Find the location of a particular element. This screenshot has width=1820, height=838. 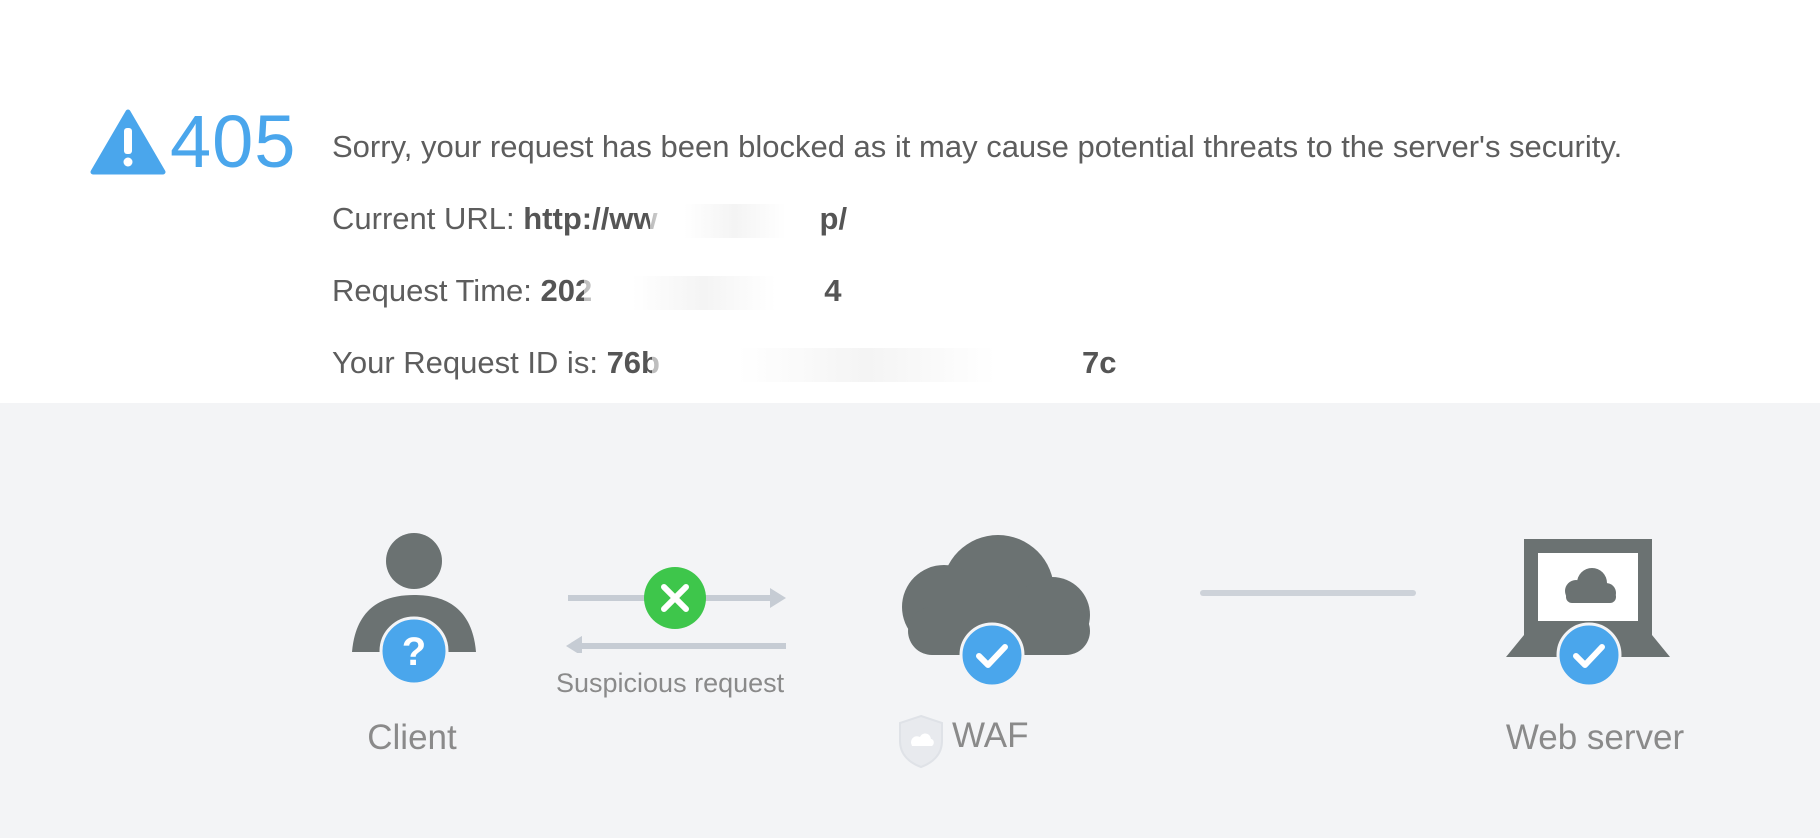

connection-line is located at coordinates (1308, 593).